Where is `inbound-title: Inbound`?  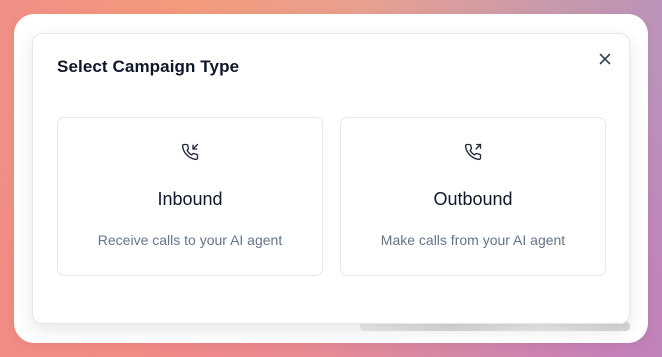 inbound-title: Inbound is located at coordinates (190, 199).